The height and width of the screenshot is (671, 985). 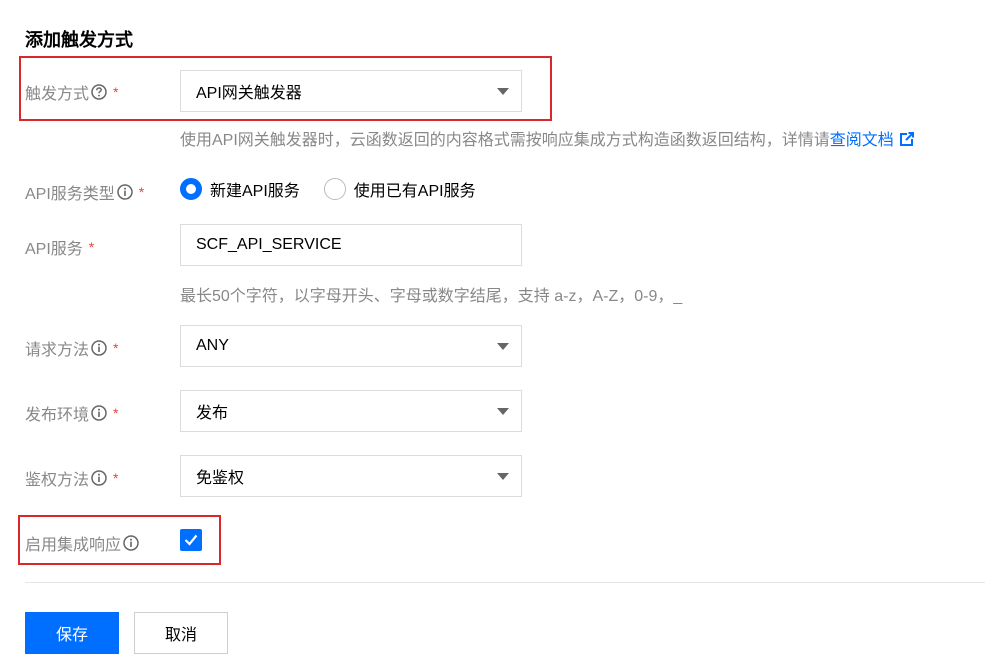 I want to click on radio-label: 新建API服务, so click(x=255, y=191).